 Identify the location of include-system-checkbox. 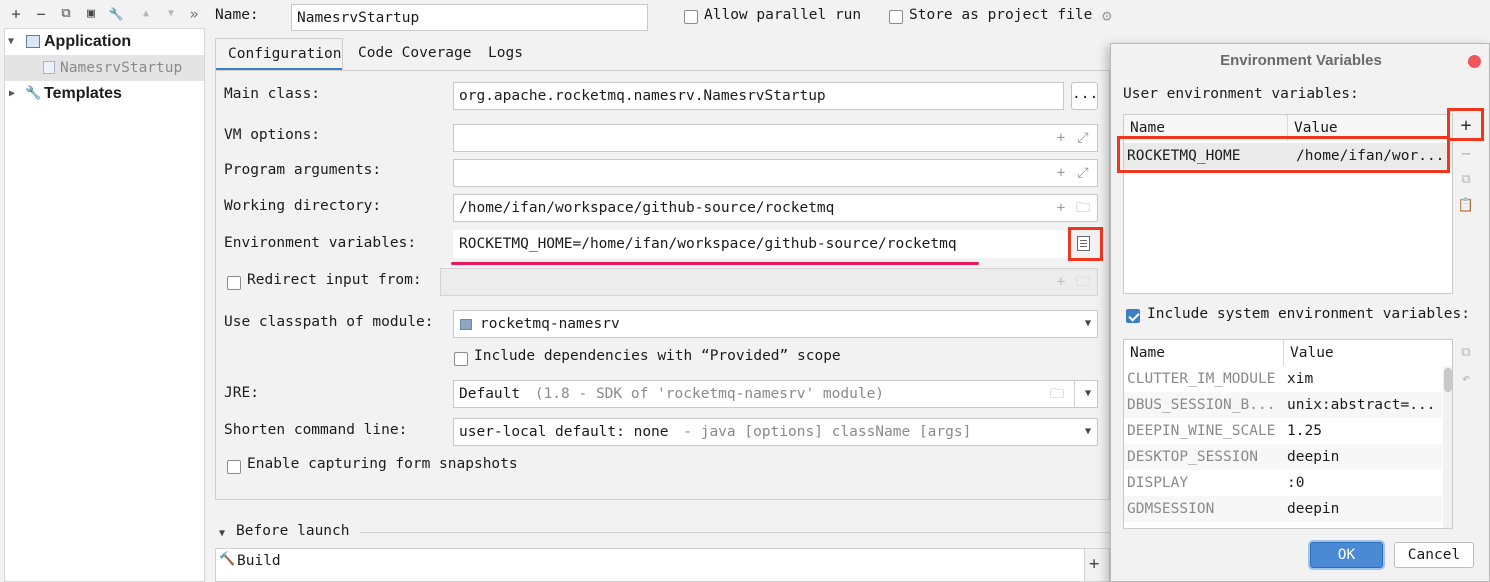
(1133, 316).